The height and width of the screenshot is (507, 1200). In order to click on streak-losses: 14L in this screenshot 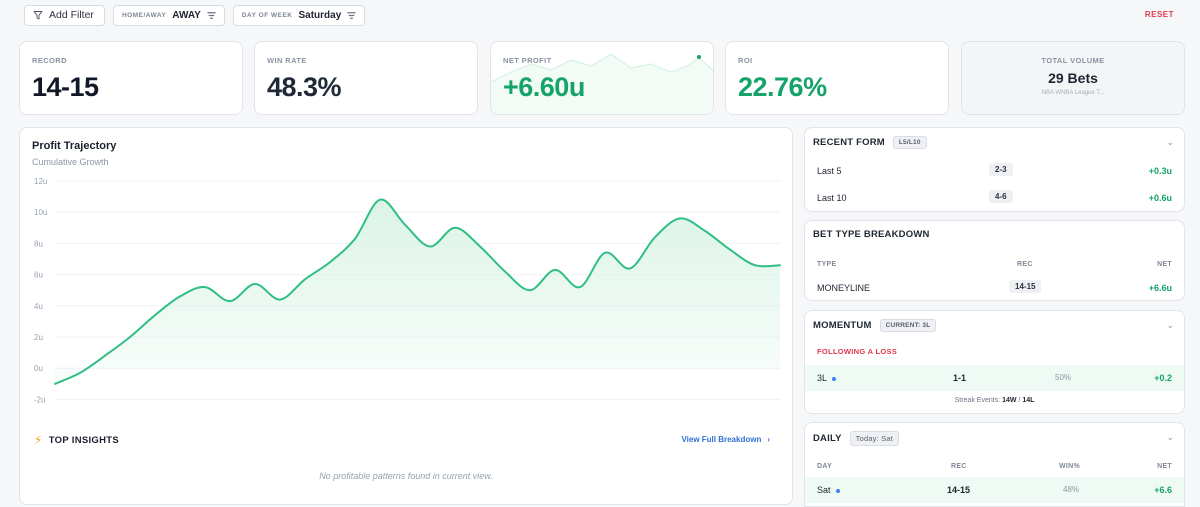, I will do `click(1028, 400)`.